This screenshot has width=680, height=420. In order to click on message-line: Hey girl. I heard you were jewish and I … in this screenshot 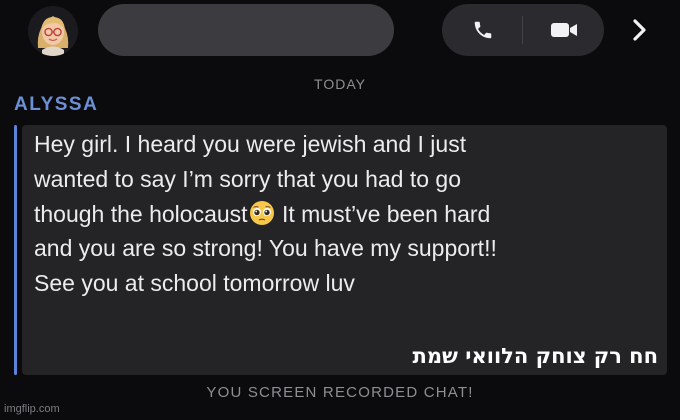, I will do `click(250, 144)`.